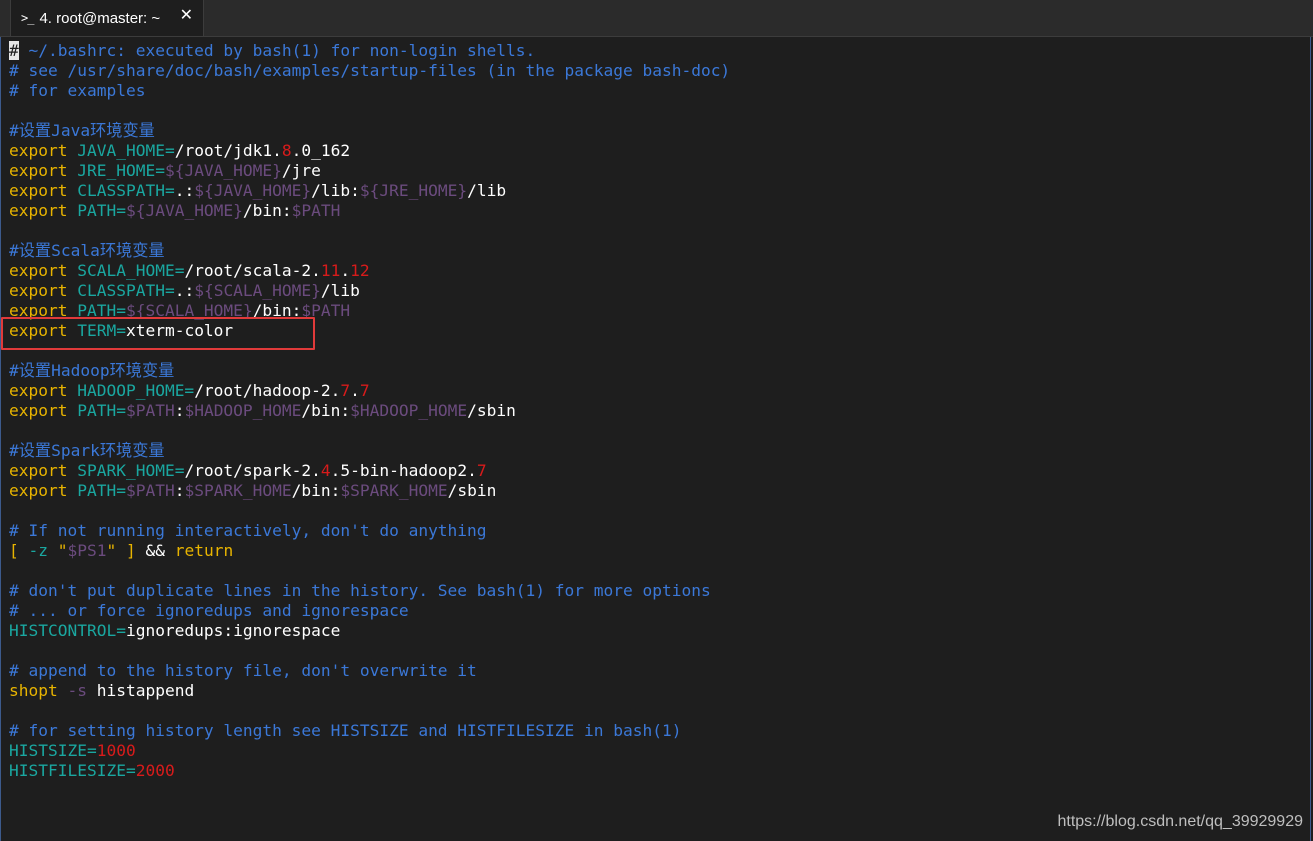  Describe the element at coordinates (77, 90) in the screenshot. I see `text-segment: # for examples` at that location.